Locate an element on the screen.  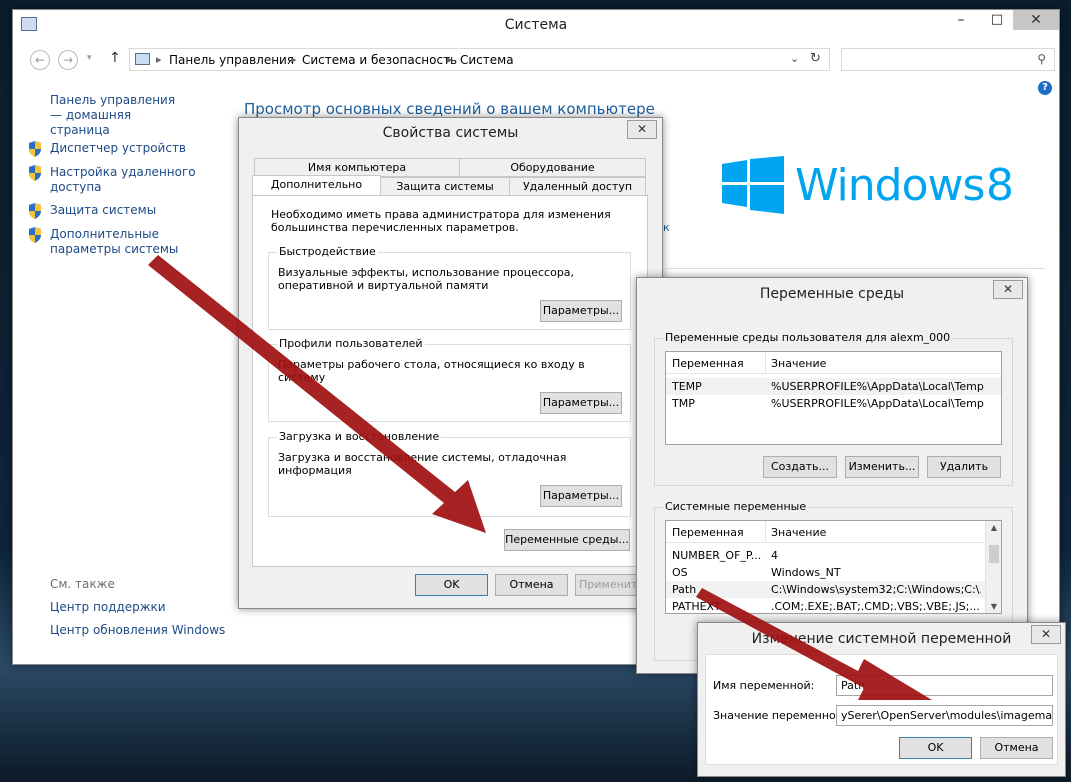
forward-icon: → is located at coordinates (68, 60).